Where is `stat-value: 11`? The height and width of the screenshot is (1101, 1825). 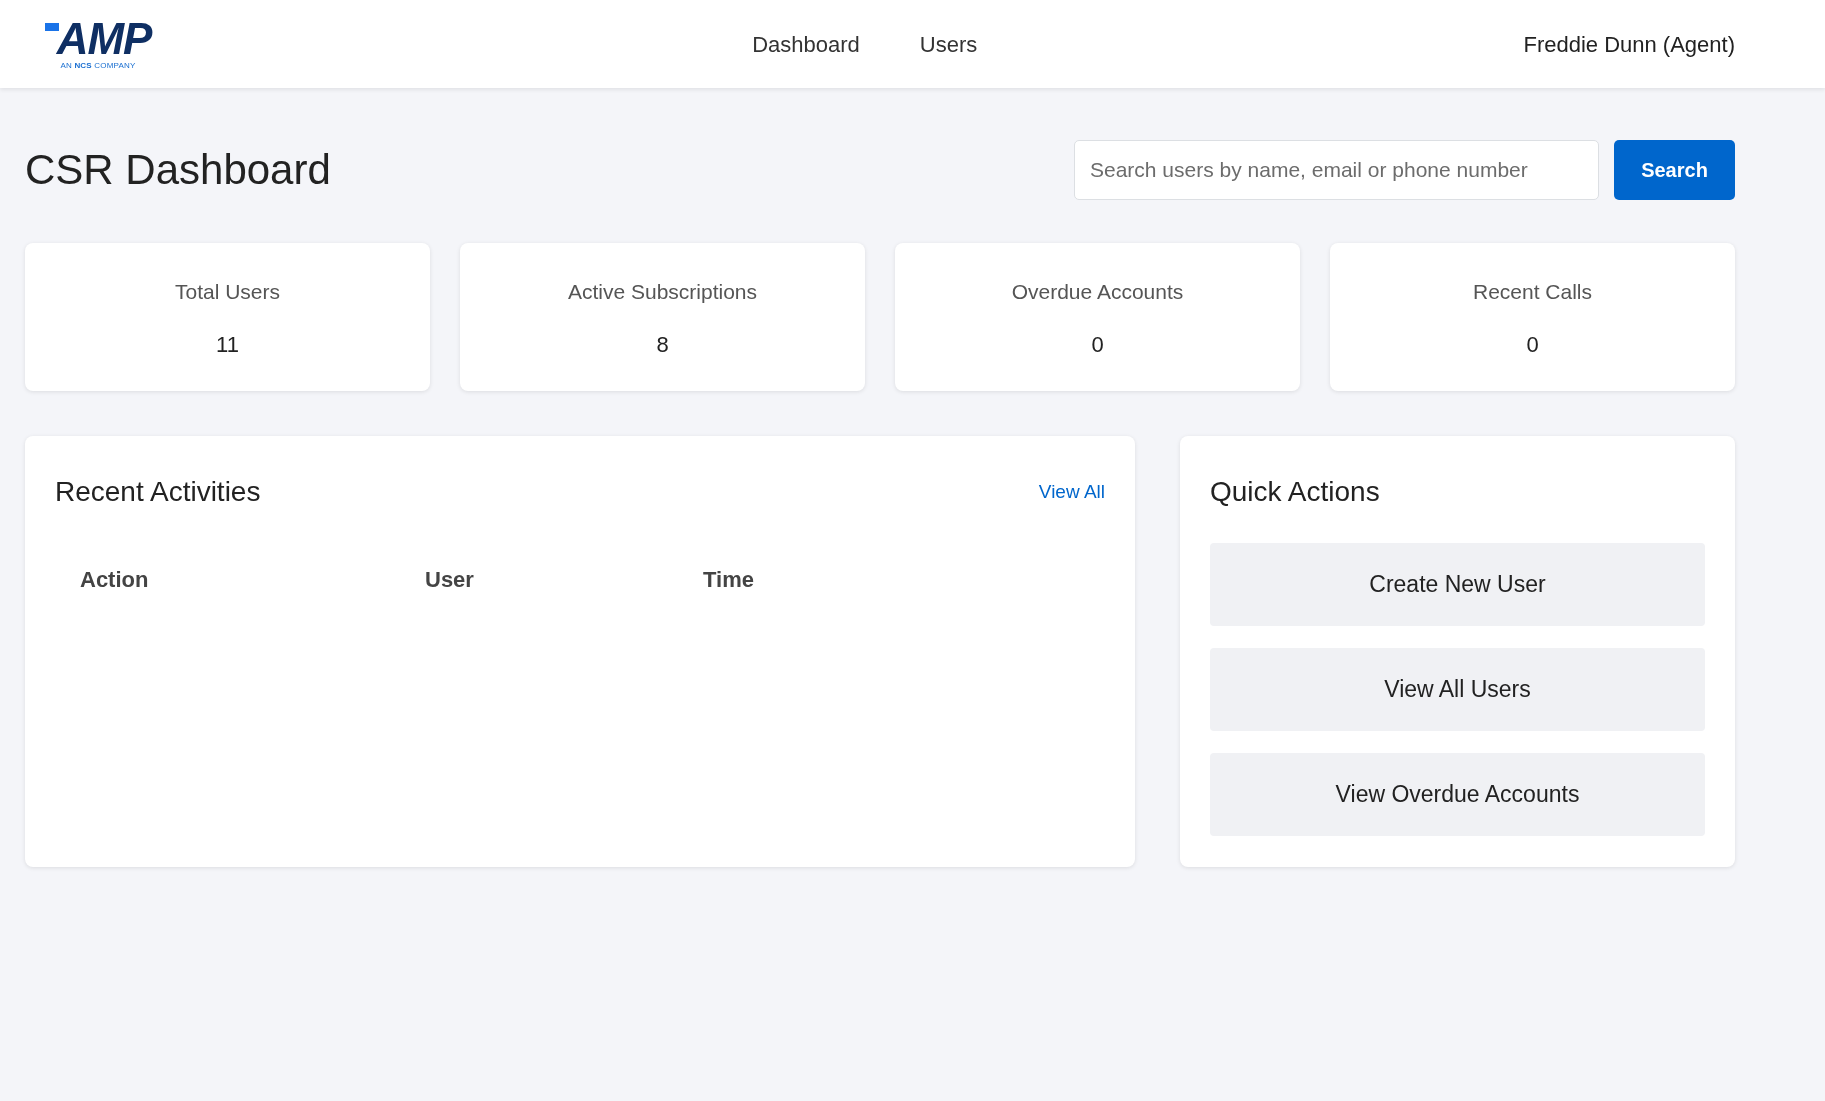
stat-value: 11 is located at coordinates (227, 344).